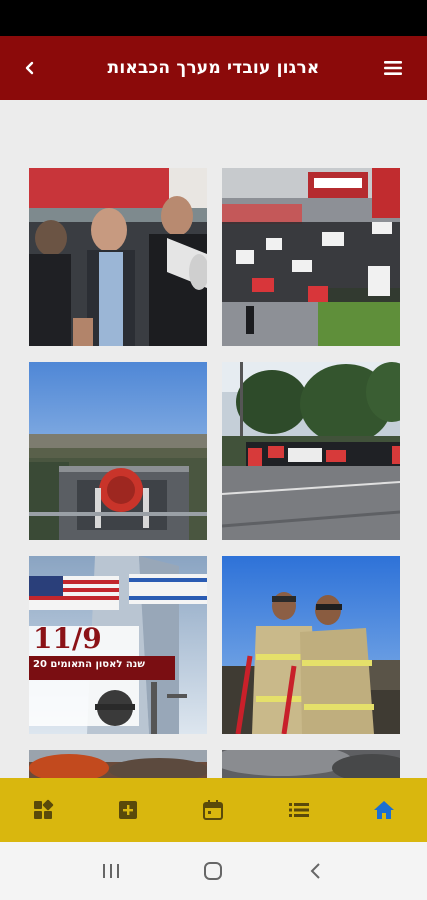 The height and width of the screenshot is (900, 427). Describe the element at coordinates (311, 764) in the screenshot. I see `photo-partial-smoke` at that location.